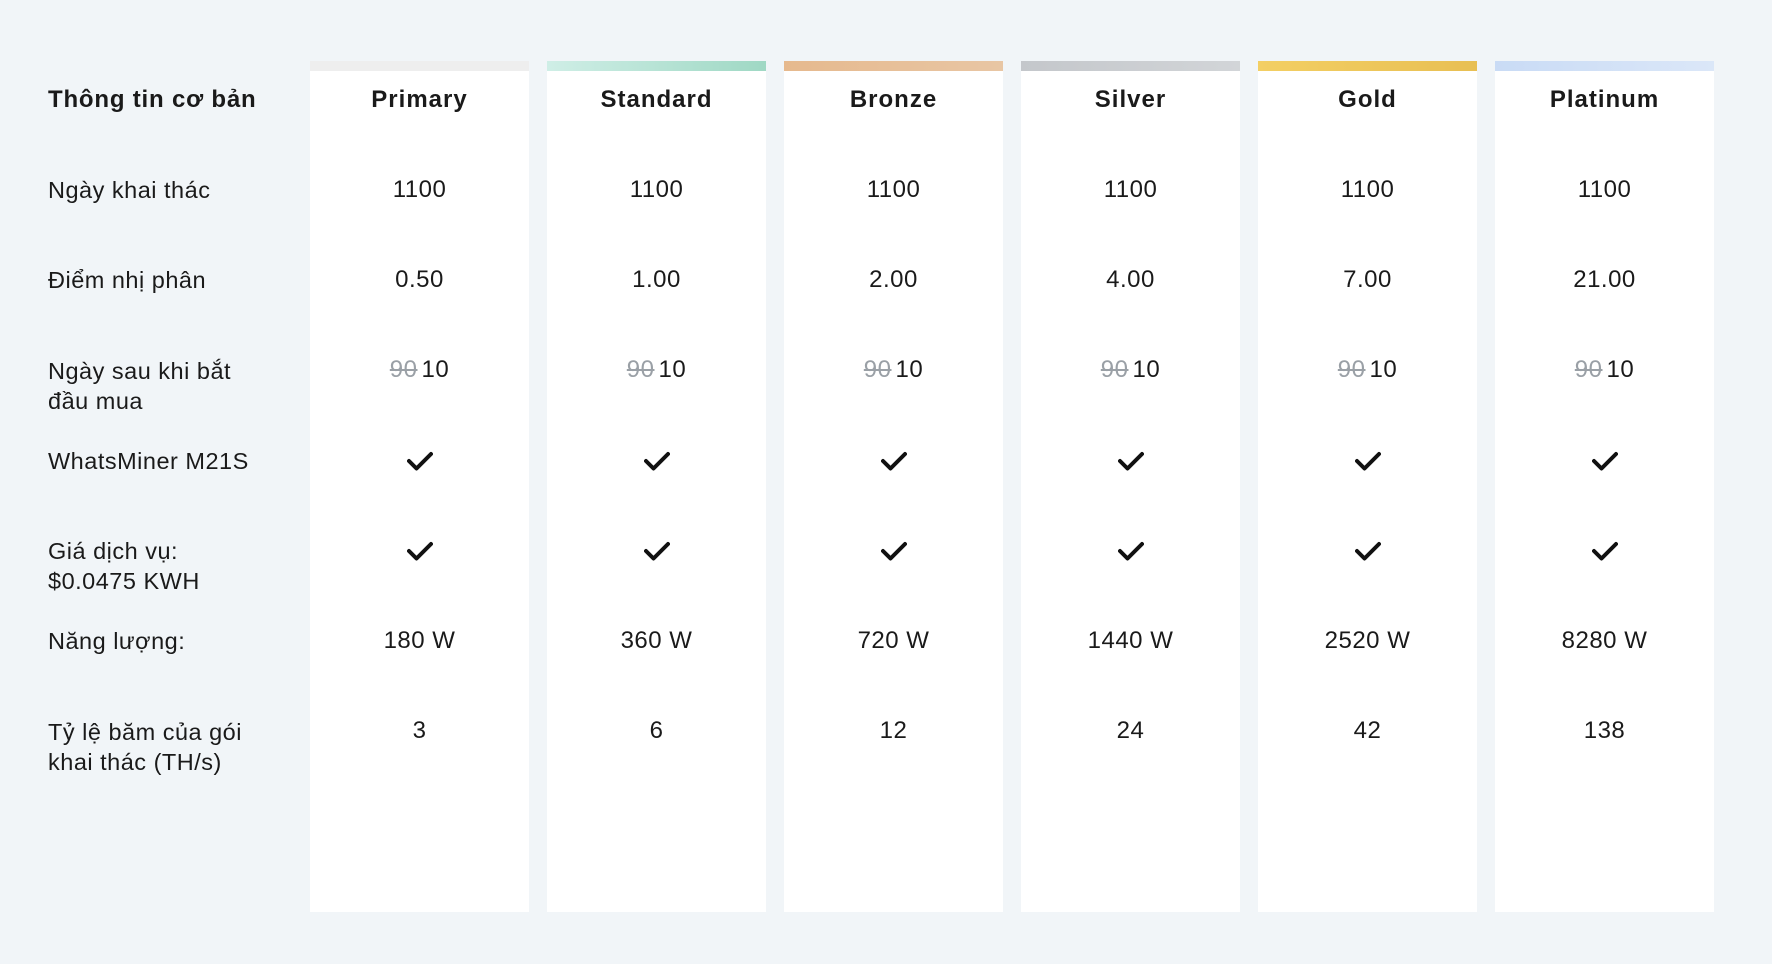 The image size is (1772, 964). What do you see at coordinates (124, 566) in the screenshot?
I see `row-label-service-fee: Giá dịch vụ: $0.0475 KWH` at bounding box center [124, 566].